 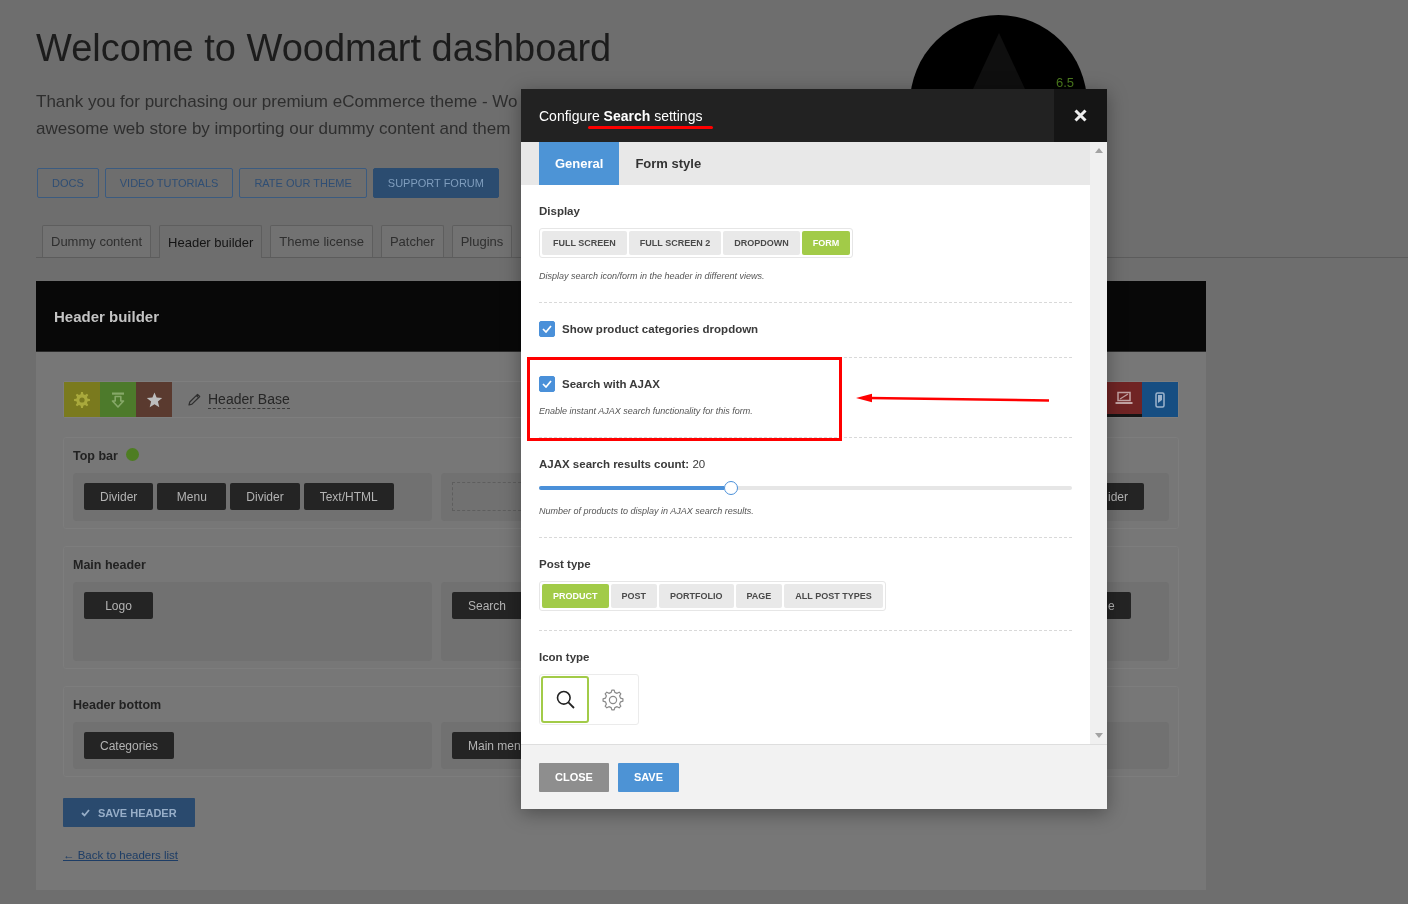 I want to click on save-header-button: SAVE HEADER, so click(x=129, y=812).